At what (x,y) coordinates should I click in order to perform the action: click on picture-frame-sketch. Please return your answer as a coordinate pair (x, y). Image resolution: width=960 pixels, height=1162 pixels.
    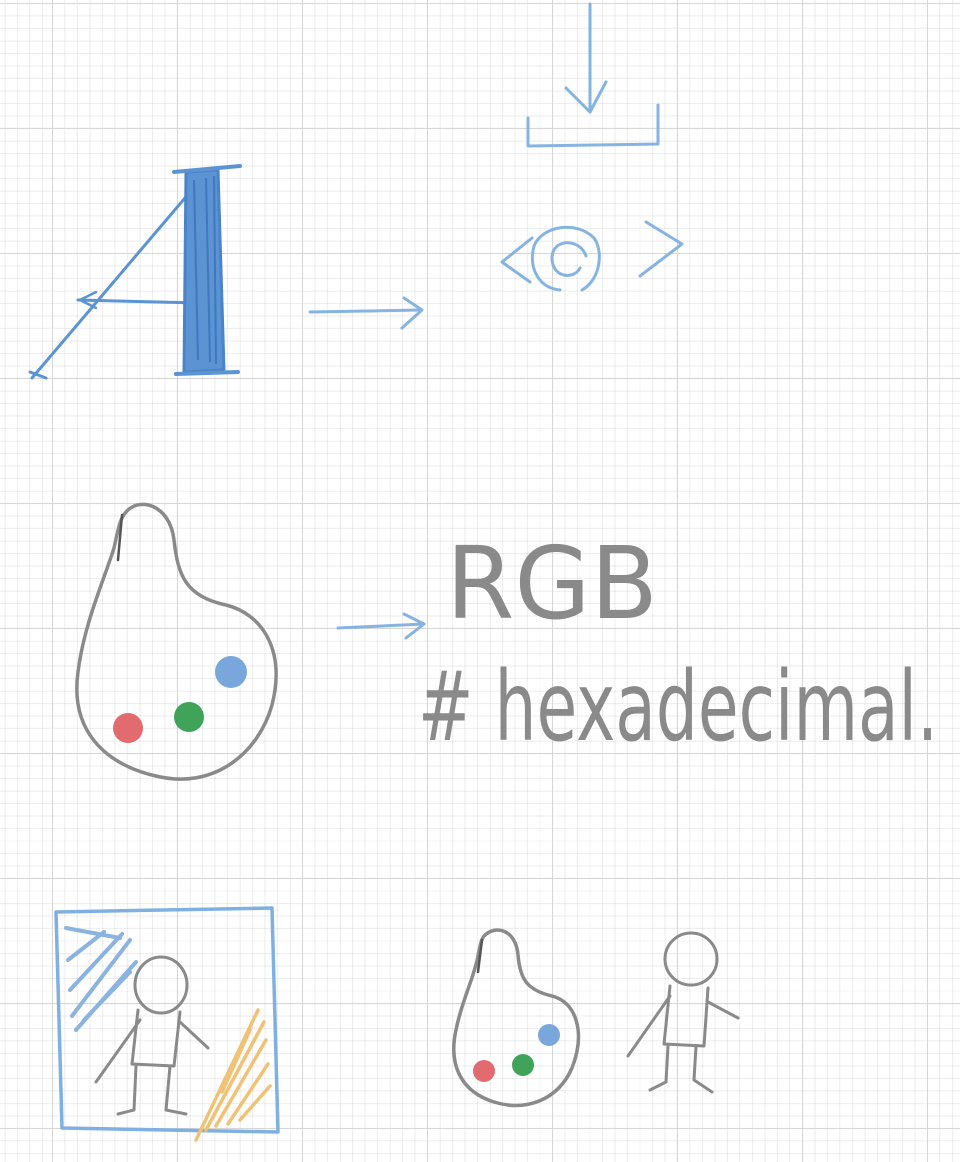
    Looking at the image, I should click on (167, 1024).